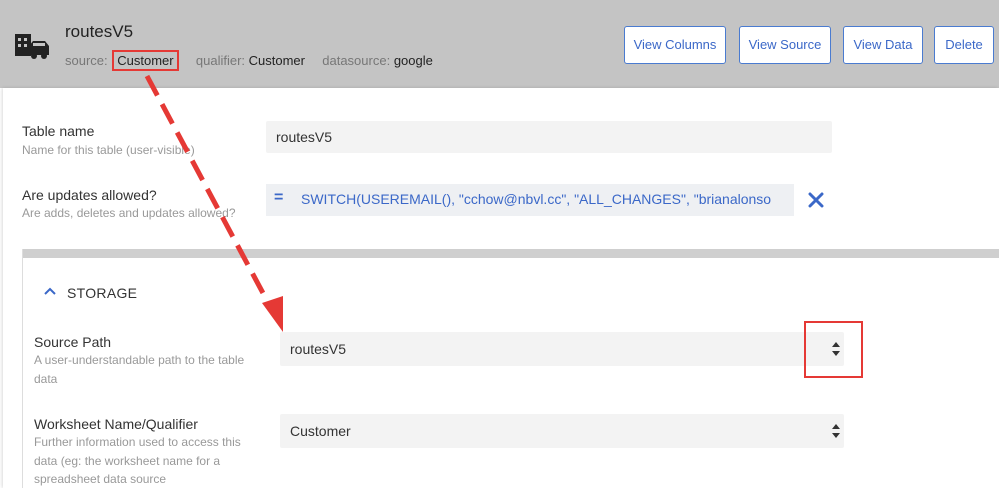 This screenshot has height=488, width=999. I want to click on select-arrows-icon, so click(836, 431).